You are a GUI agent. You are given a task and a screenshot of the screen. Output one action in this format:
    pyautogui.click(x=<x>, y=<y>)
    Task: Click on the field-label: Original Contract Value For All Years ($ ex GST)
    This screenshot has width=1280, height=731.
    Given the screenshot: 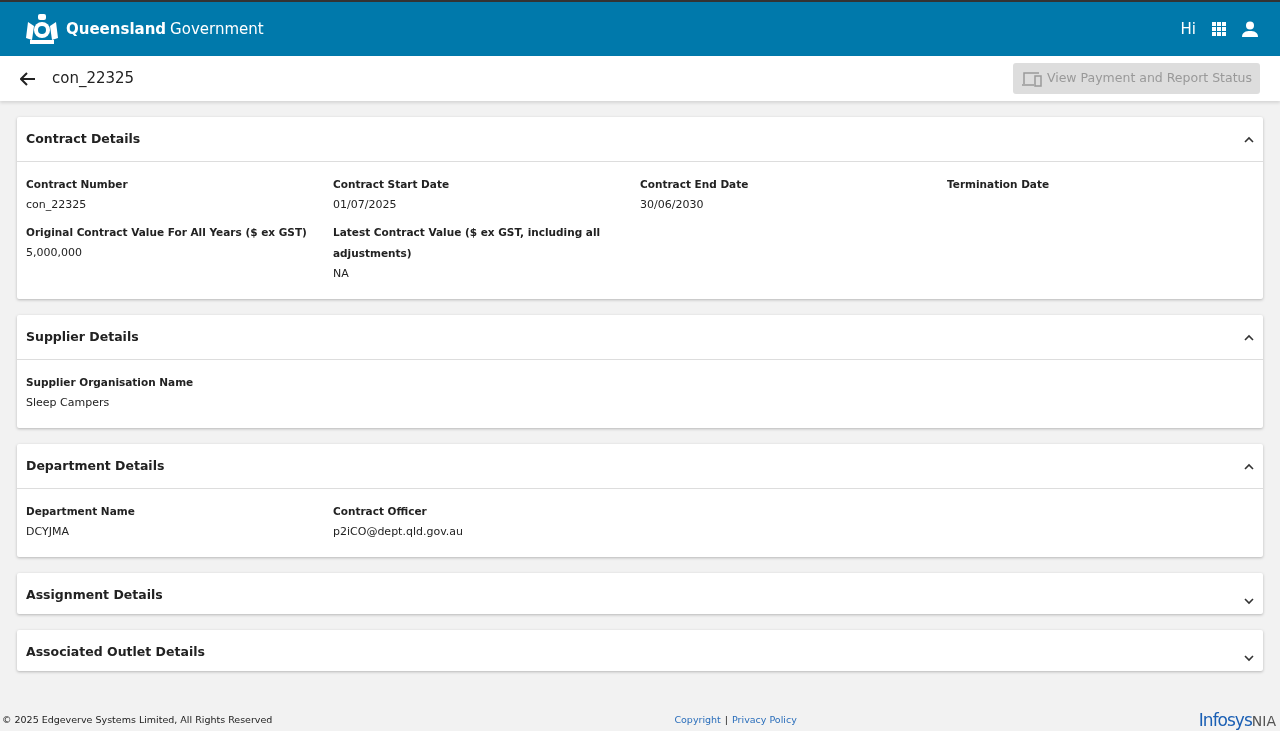 What is the action you would take?
    pyautogui.click(x=167, y=232)
    